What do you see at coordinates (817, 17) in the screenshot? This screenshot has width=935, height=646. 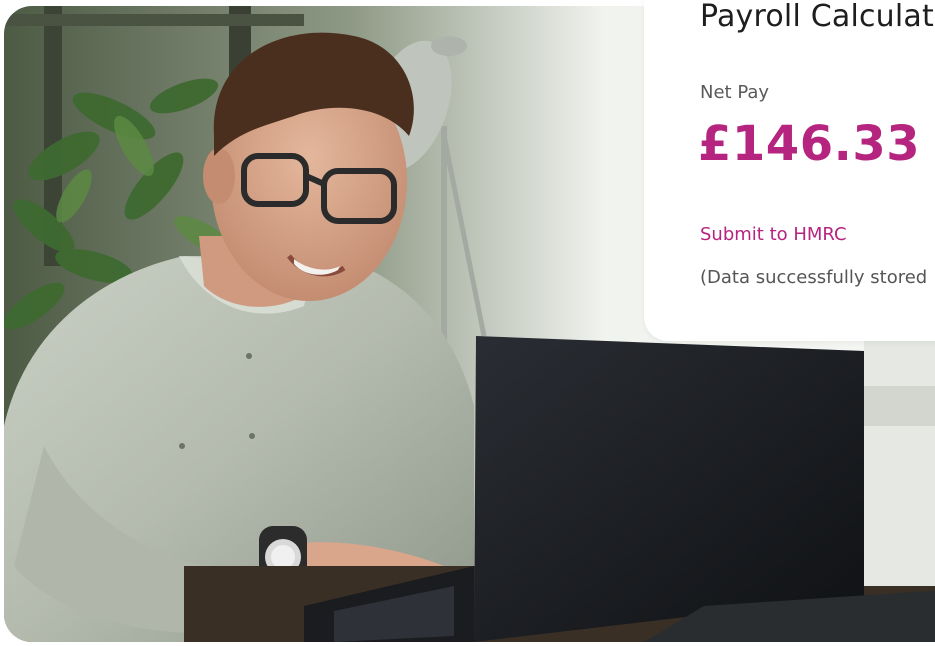 I see `card-title: Payroll Calculat` at bounding box center [817, 17].